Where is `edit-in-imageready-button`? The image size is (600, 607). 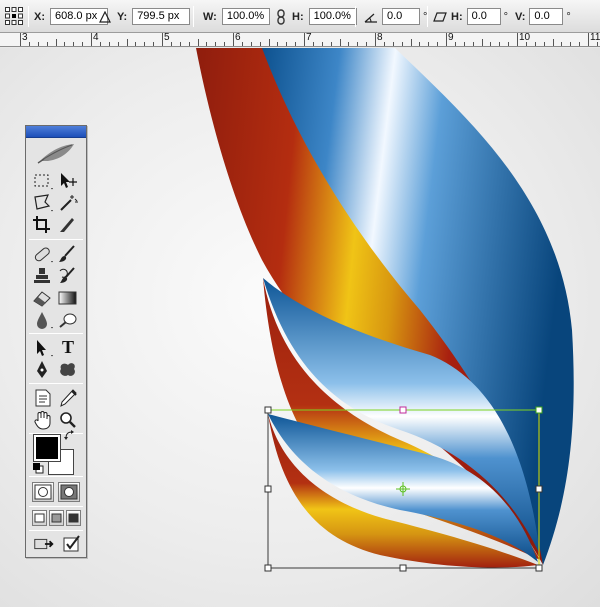 edit-in-imageready-button is located at coordinates (71, 544).